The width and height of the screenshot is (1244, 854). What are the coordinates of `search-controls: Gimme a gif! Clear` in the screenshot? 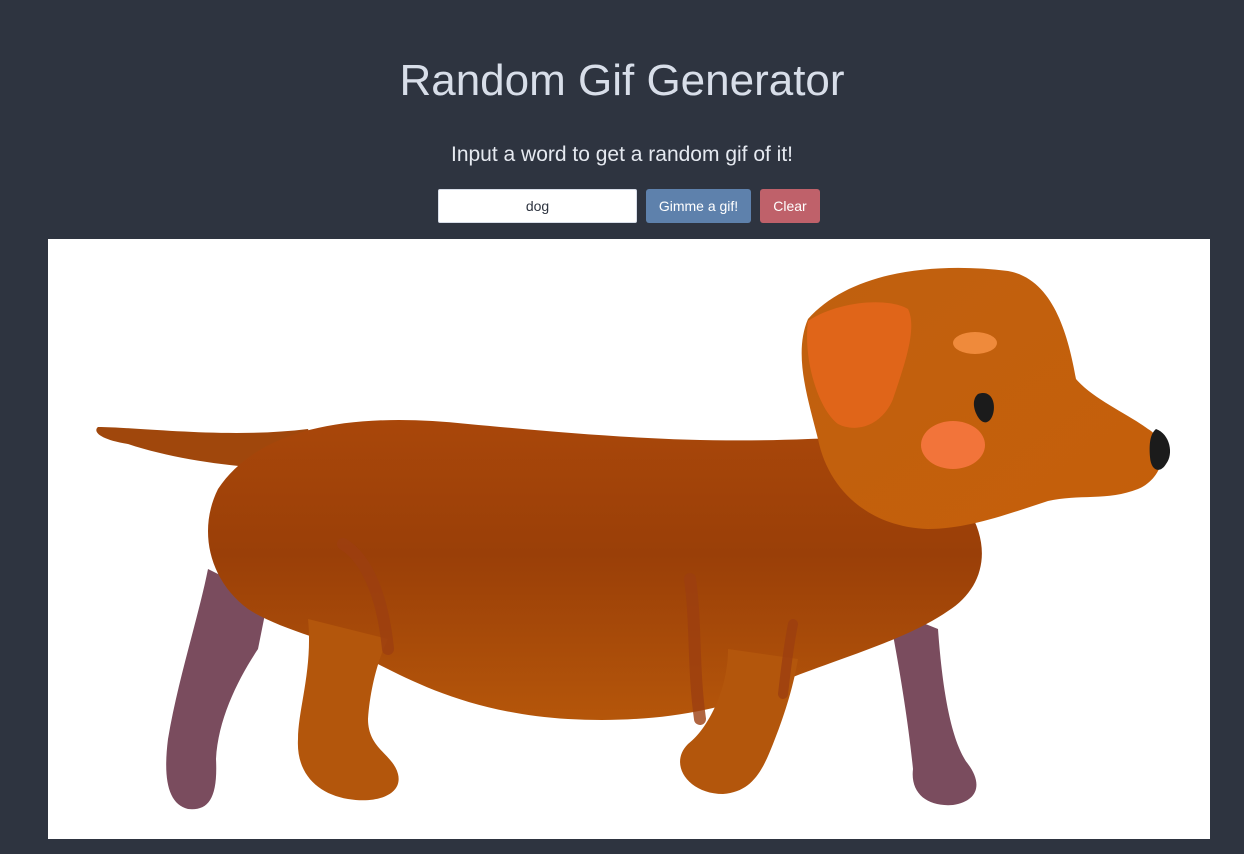 It's located at (629, 206).